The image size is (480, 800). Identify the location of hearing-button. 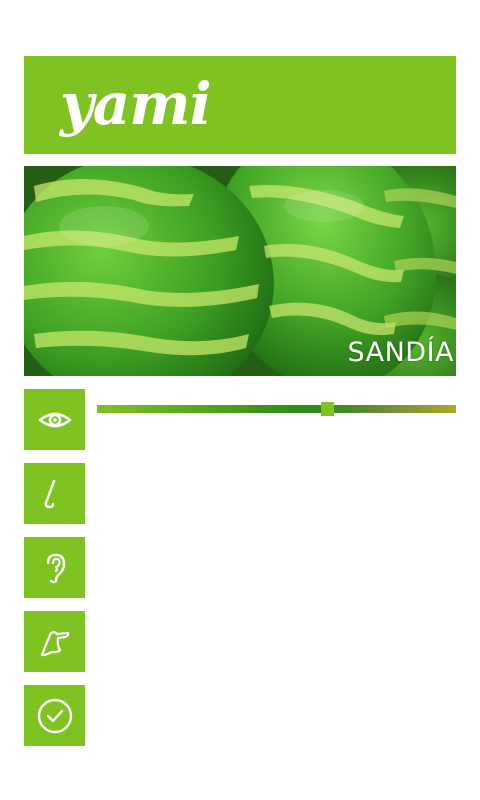
(54, 567).